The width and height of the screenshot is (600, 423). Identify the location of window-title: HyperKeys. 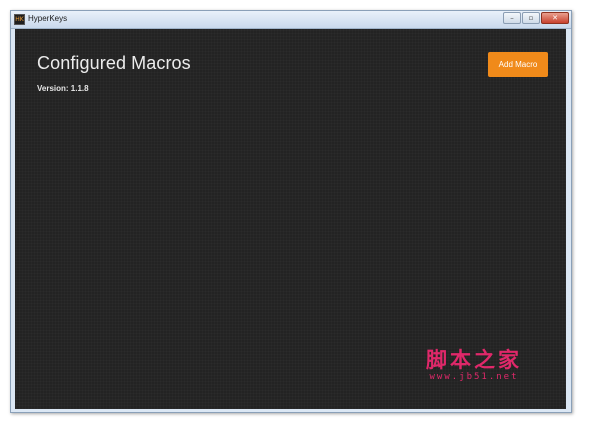
(48, 18).